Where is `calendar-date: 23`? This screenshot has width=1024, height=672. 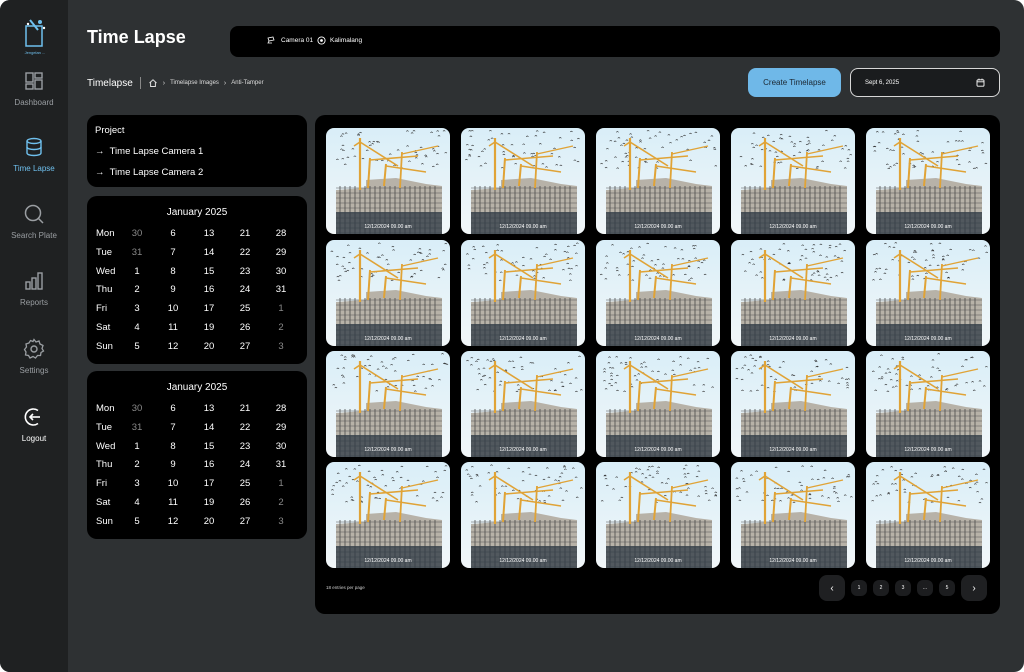
calendar-date: 23 is located at coordinates (245, 271).